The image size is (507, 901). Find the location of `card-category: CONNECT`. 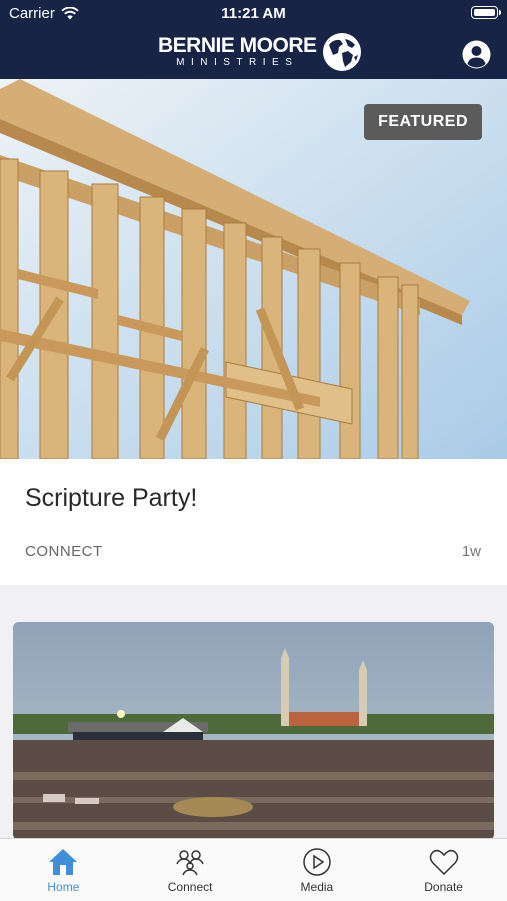

card-category: CONNECT is located at coordinates (64, 551).